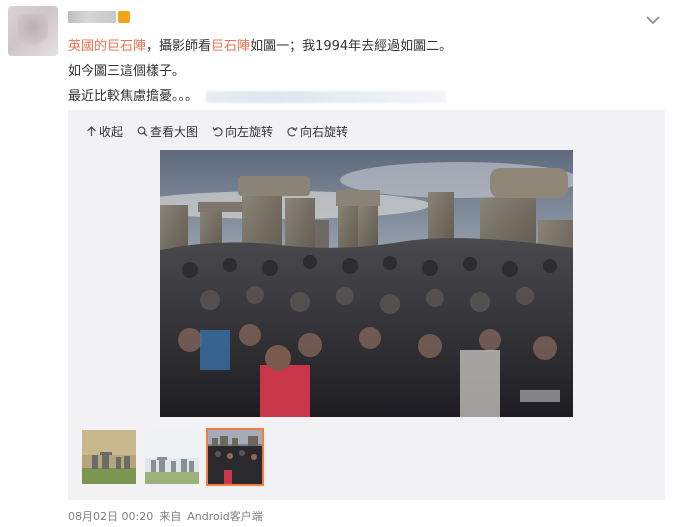 The width and height of the screenshot is (677, 527). I want to click on view-large-button: 查看大图, so click(167, 131).